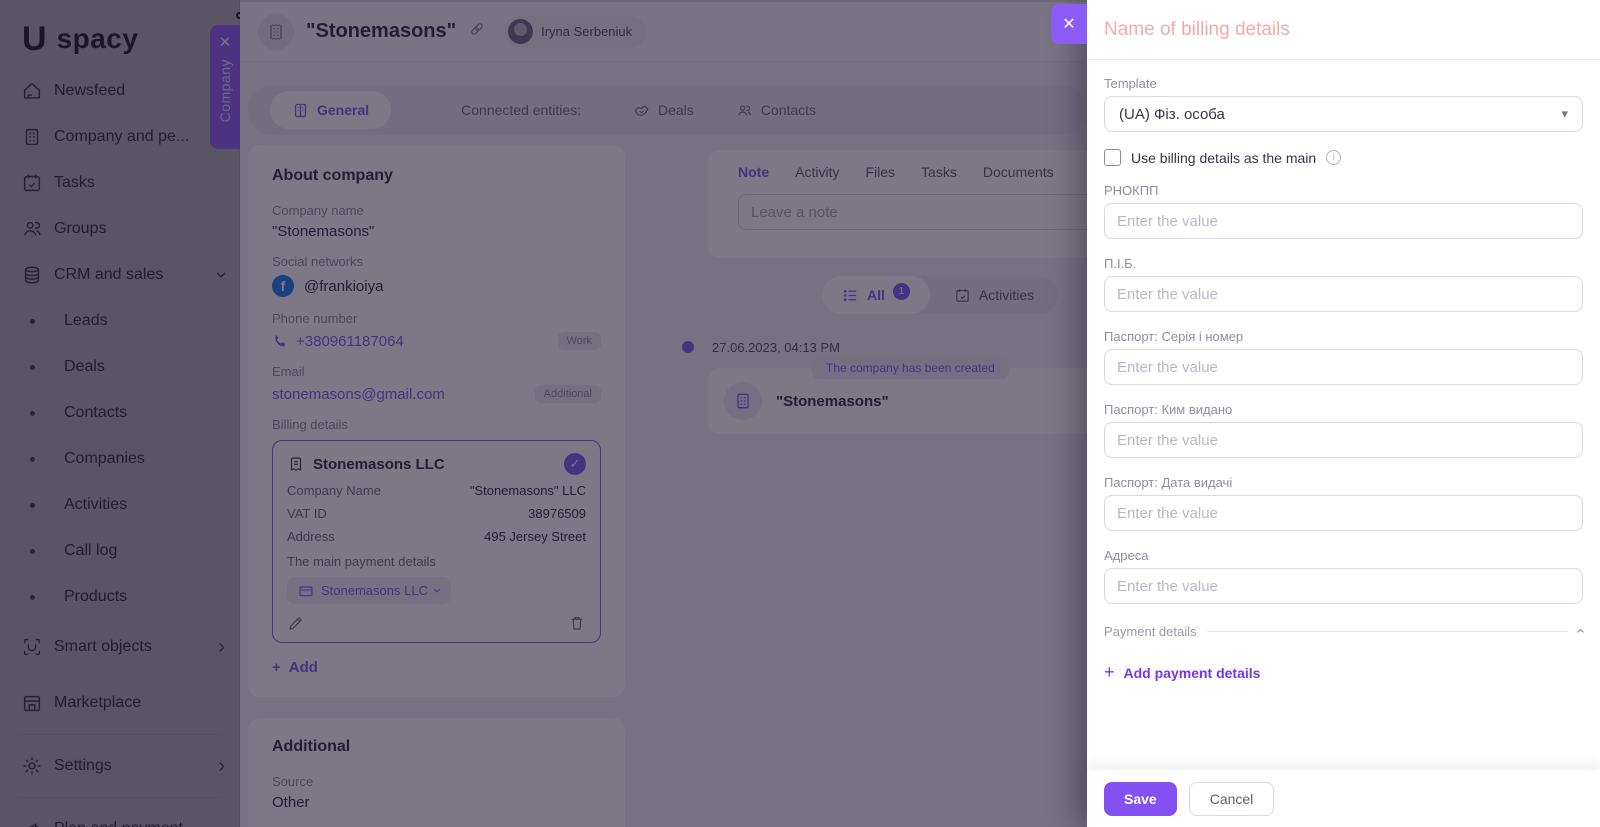 This screenshot has width=1600, height=827. What do you see at coordinates (1231, 798) in the screenshot?
I see `cancel-button: Cancel` at bounding box center [1231, 798].